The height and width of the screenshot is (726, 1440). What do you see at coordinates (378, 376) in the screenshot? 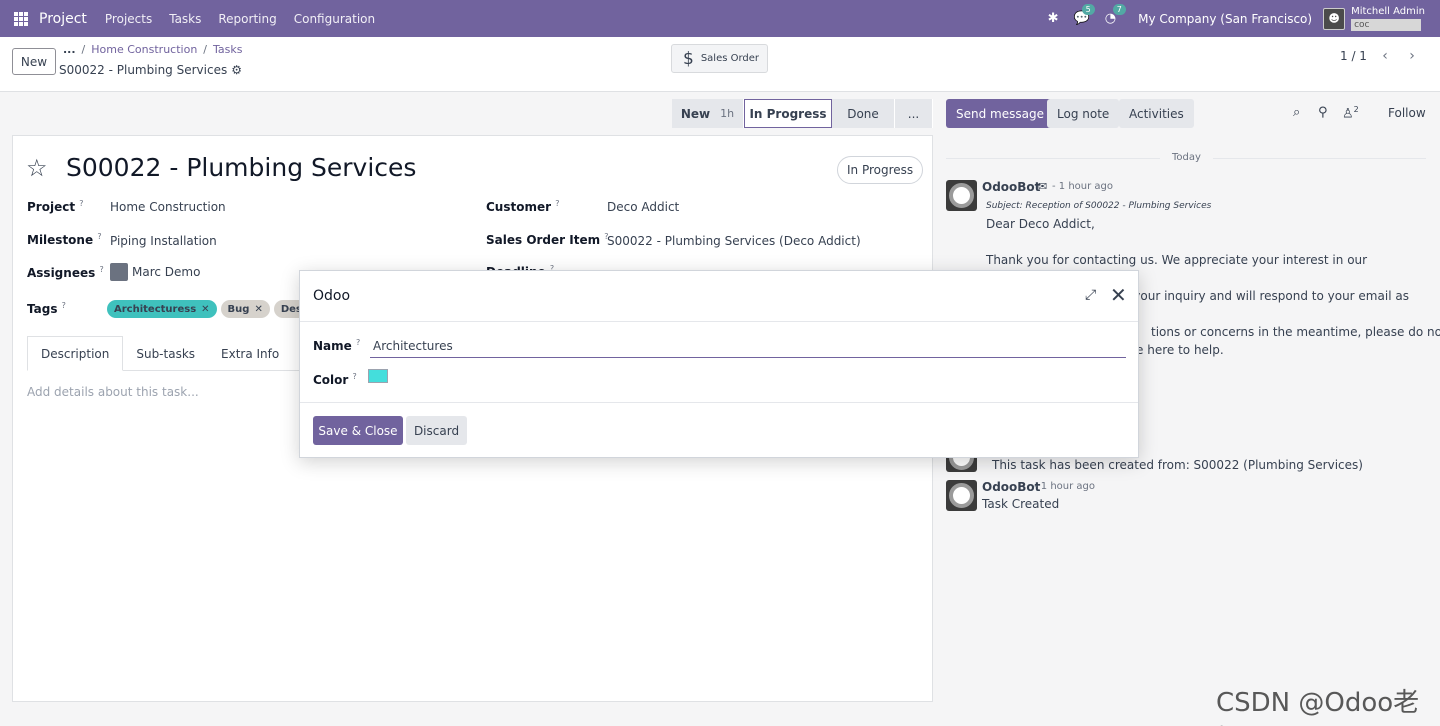
I see `color-picker` at bounding box center [378, 376].